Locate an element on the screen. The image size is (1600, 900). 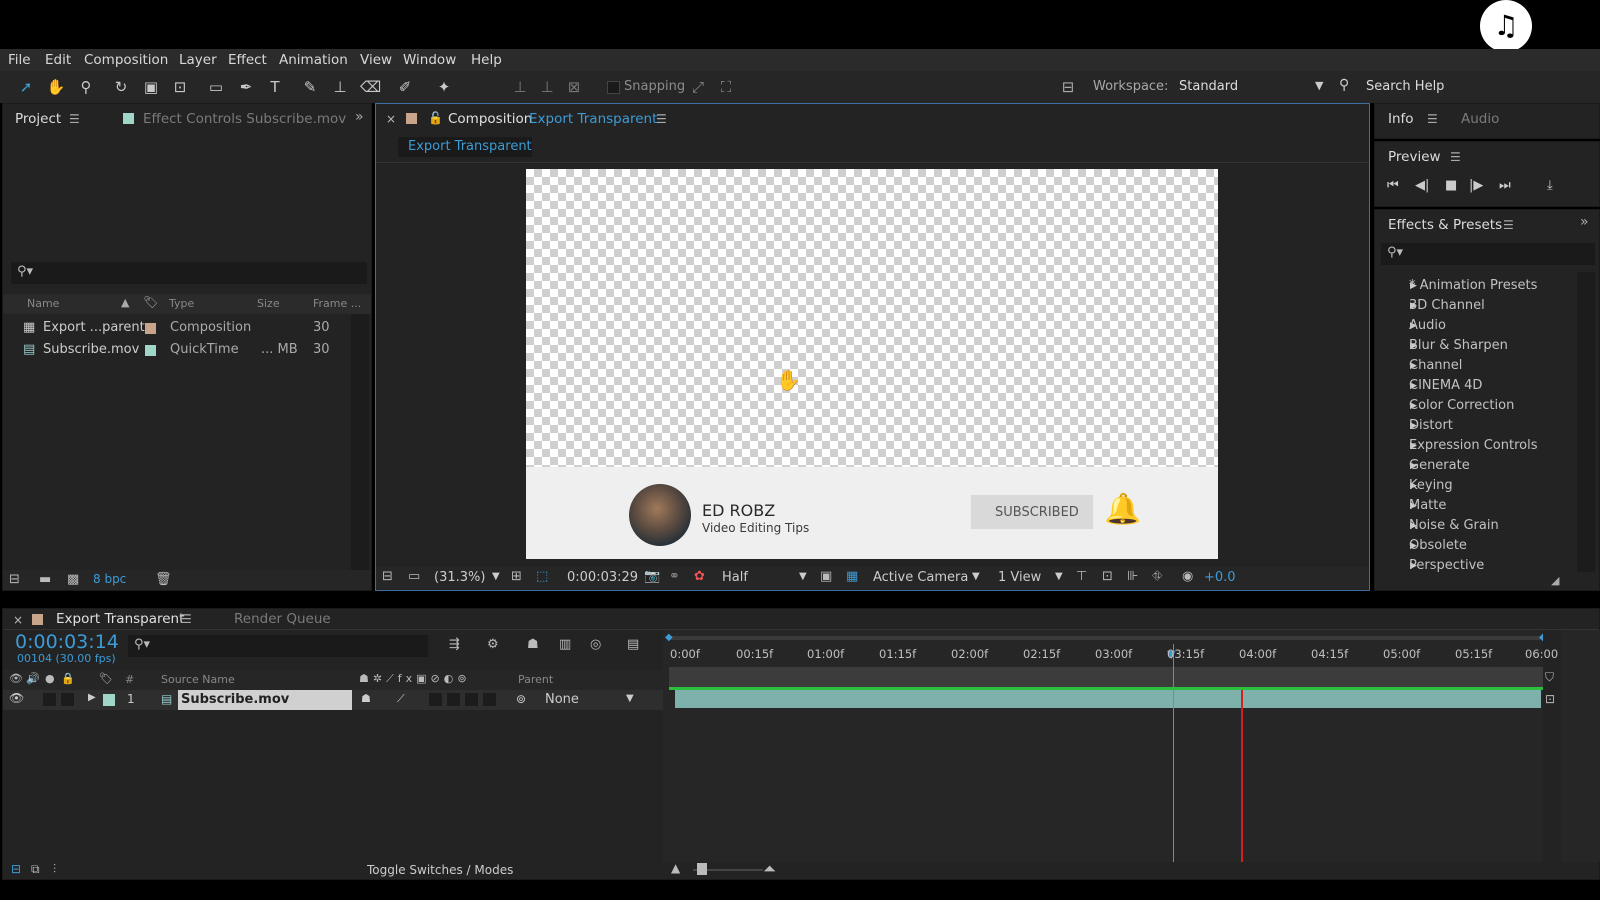
effects-scrollbar is located at coordinates (1586, 422).